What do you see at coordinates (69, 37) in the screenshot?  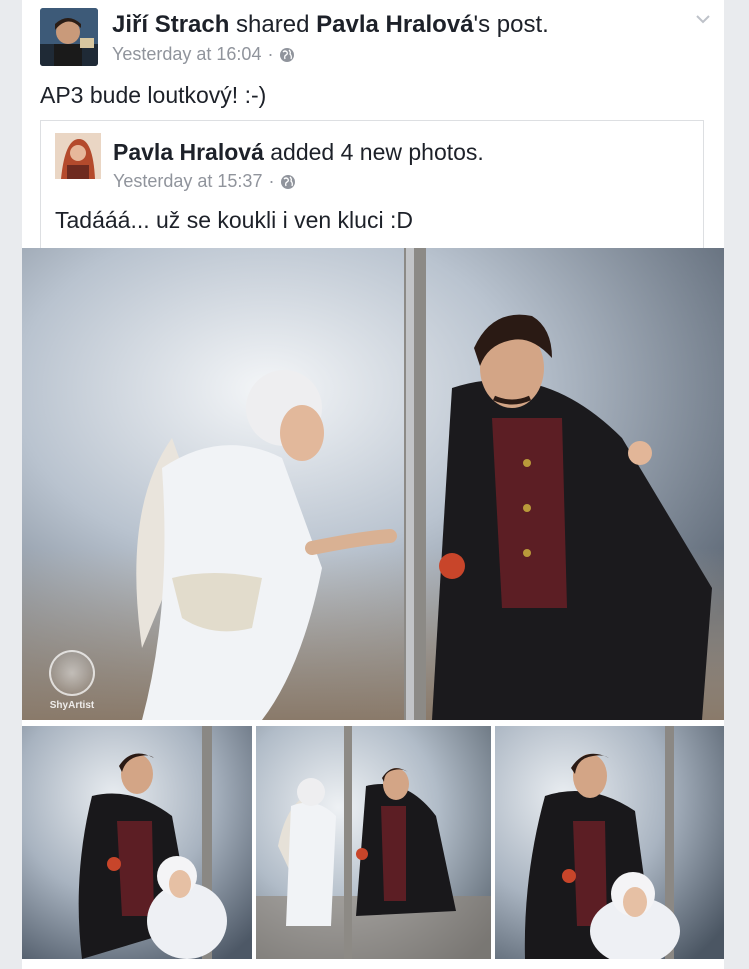 I see `author-avatar` at bounding box center [69, 37].